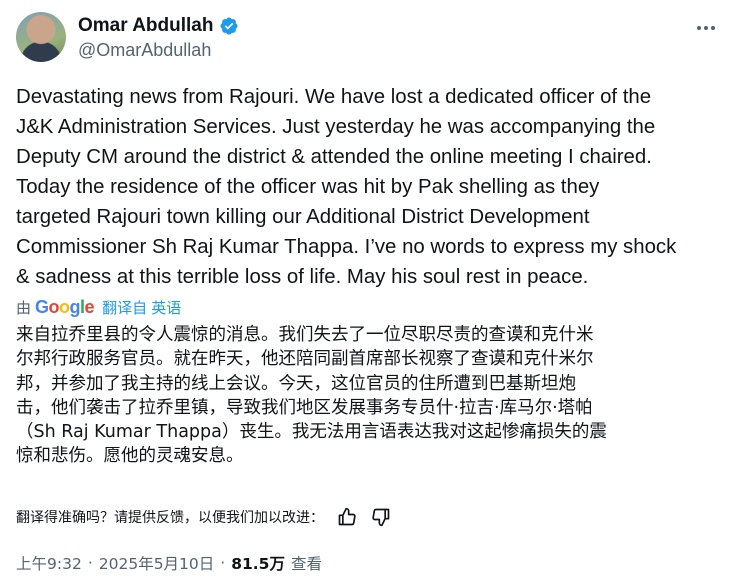 This screenshot has width=735, height=588. What do you see at coordinates (145, 26) in the screenshot?
I see `author-name: Omar Abdullah` at bounding box center [145, 26].